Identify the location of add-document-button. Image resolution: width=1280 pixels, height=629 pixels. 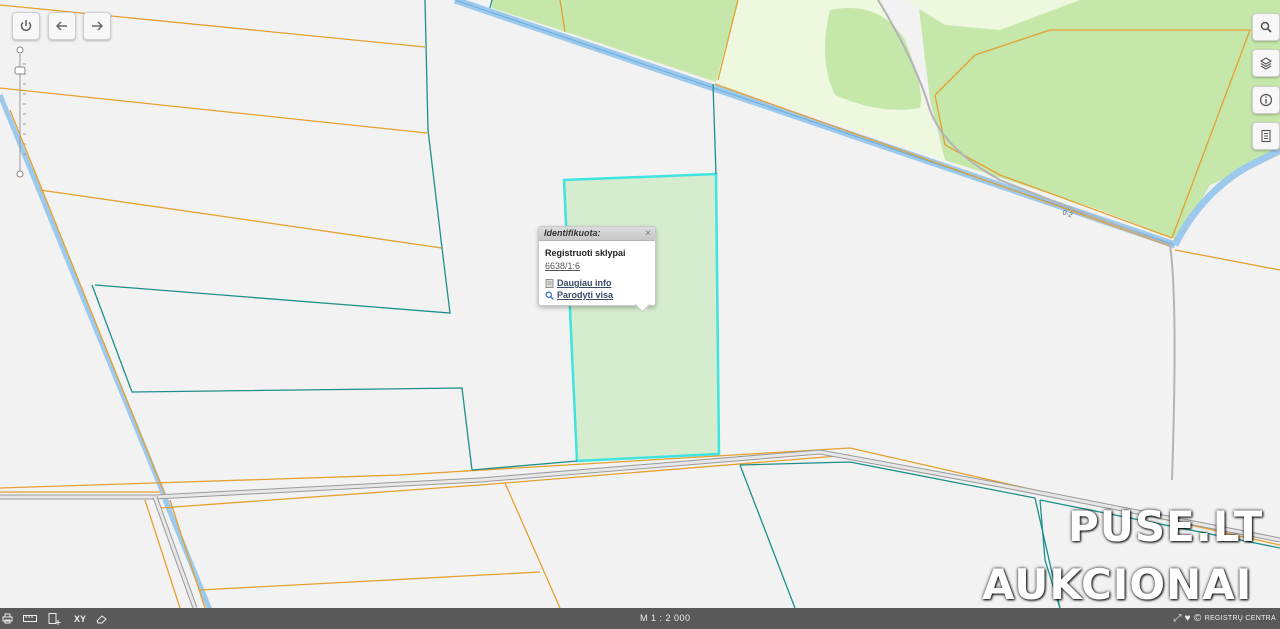
(54, 618).